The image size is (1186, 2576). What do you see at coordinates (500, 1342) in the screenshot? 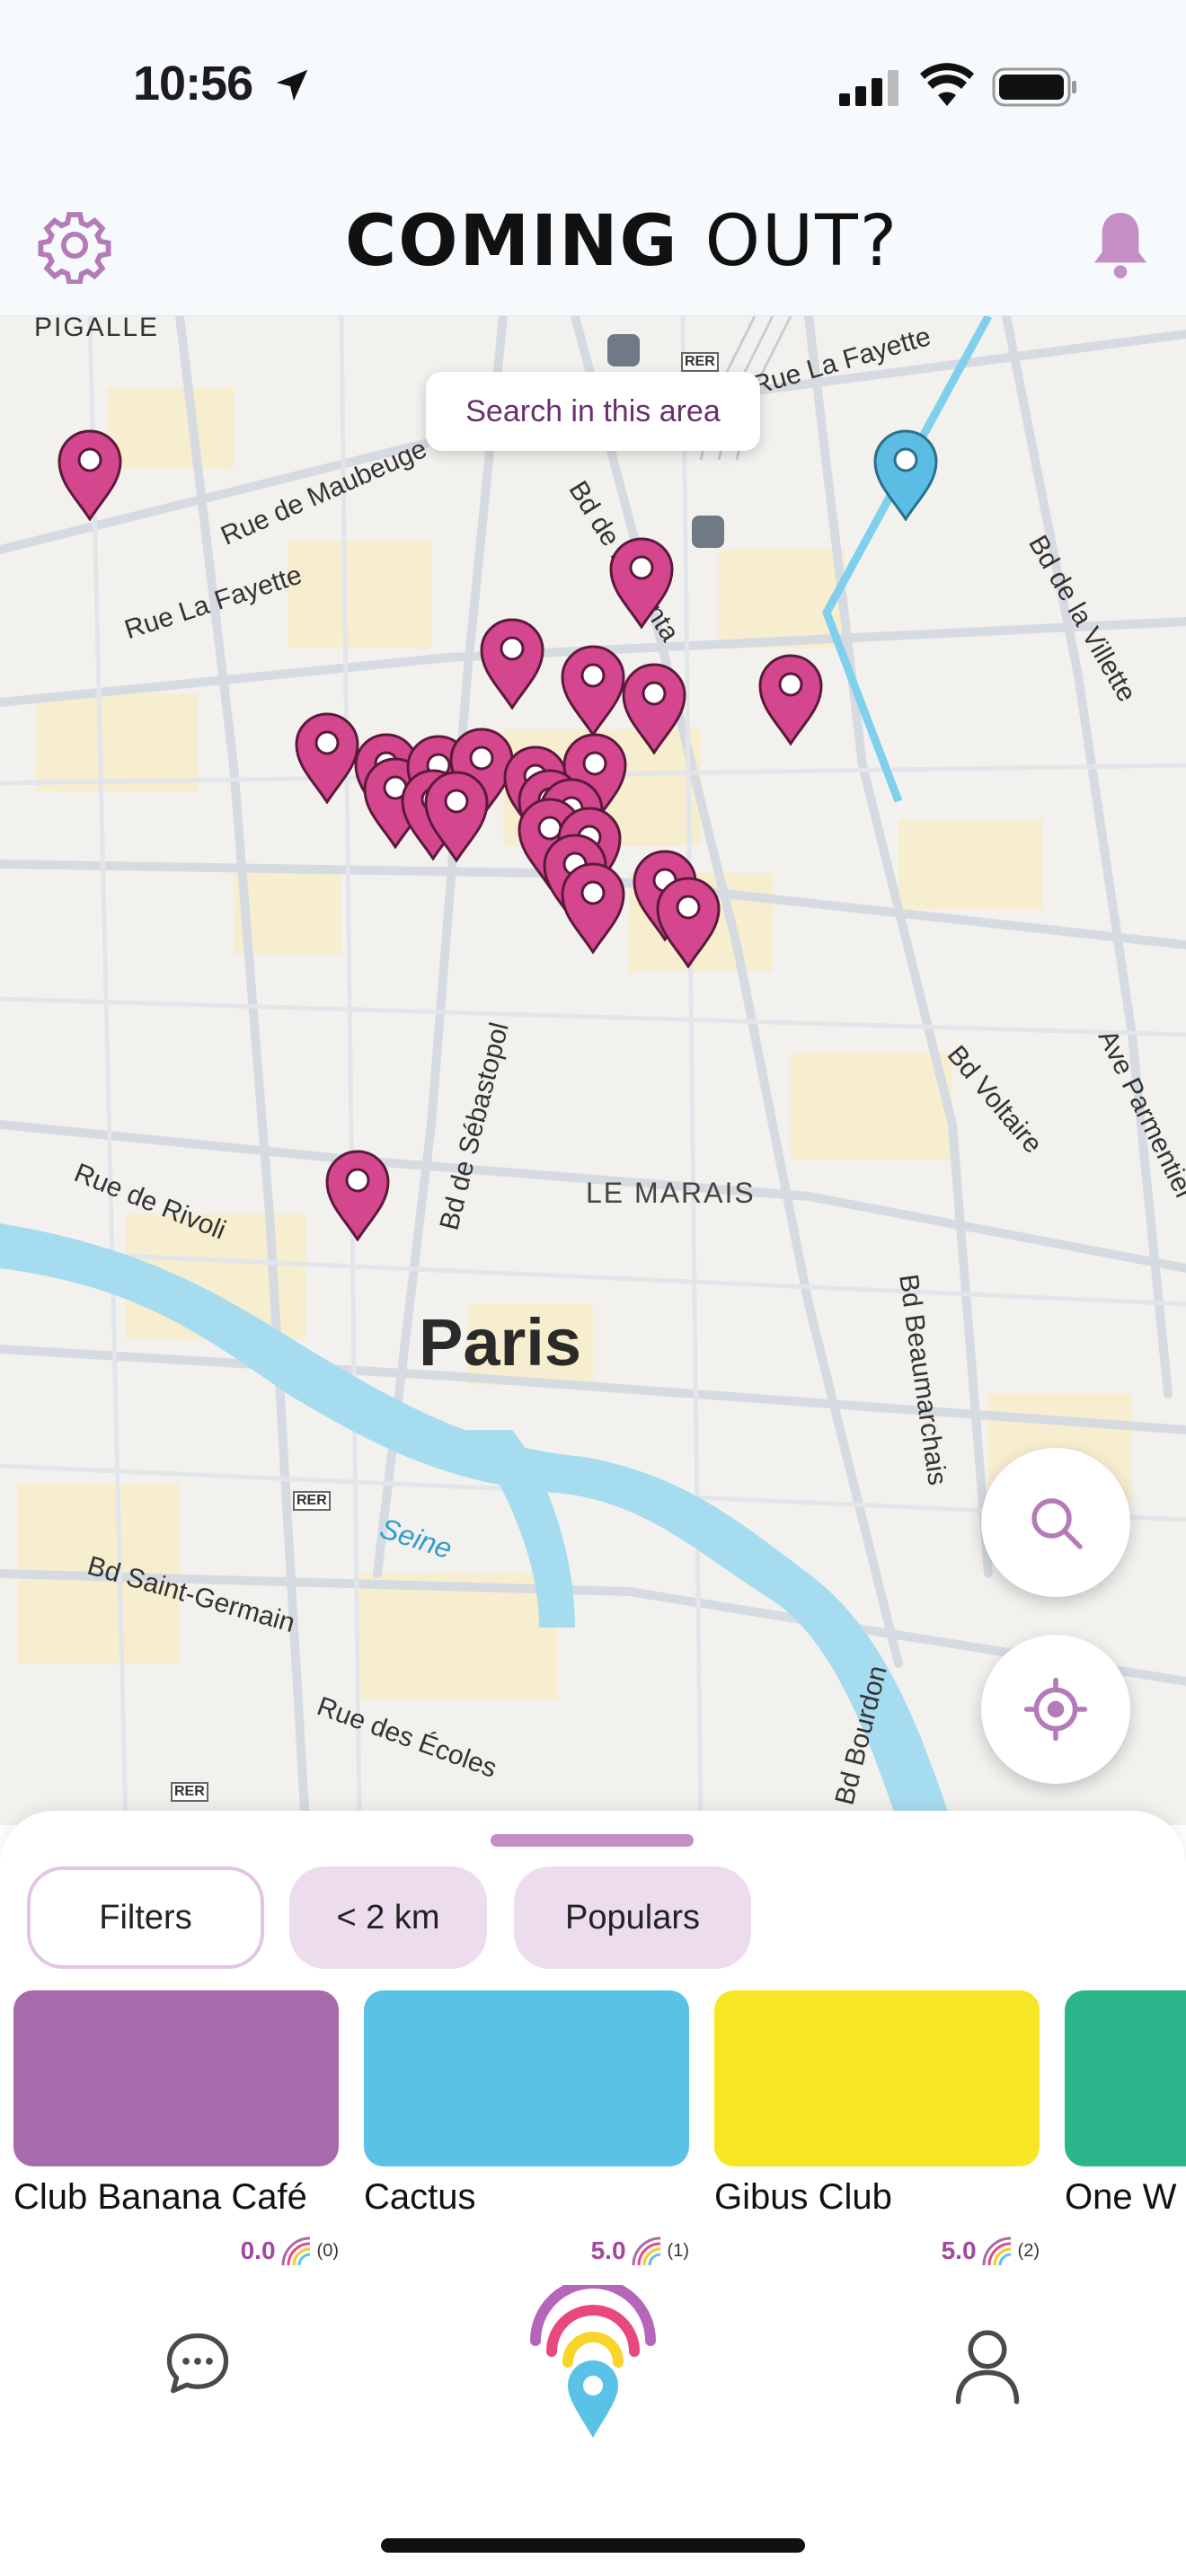
I see `map-label-paris: Paris` at bounding box center [500, 1342].